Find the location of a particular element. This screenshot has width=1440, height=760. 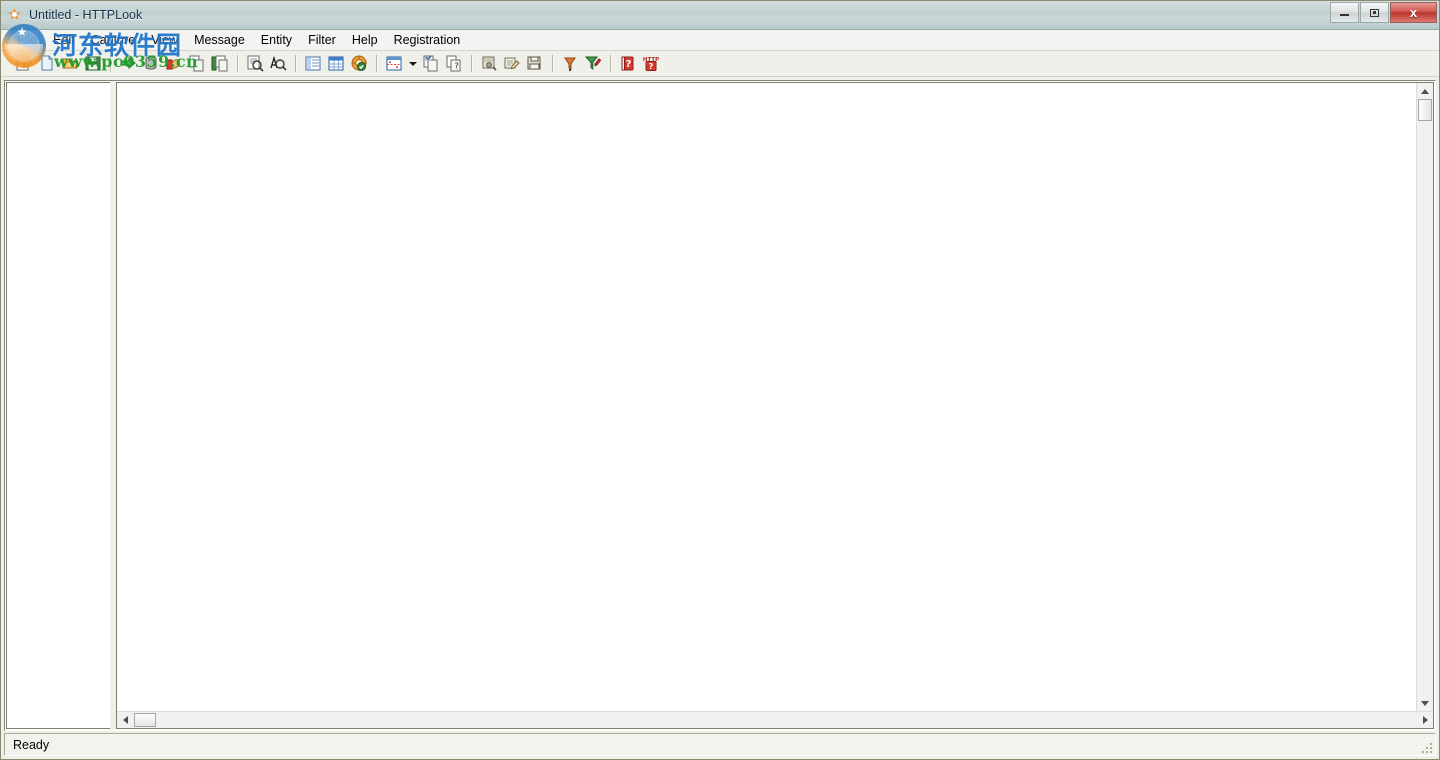

maximize-button is located at coordinates (1374, 12).